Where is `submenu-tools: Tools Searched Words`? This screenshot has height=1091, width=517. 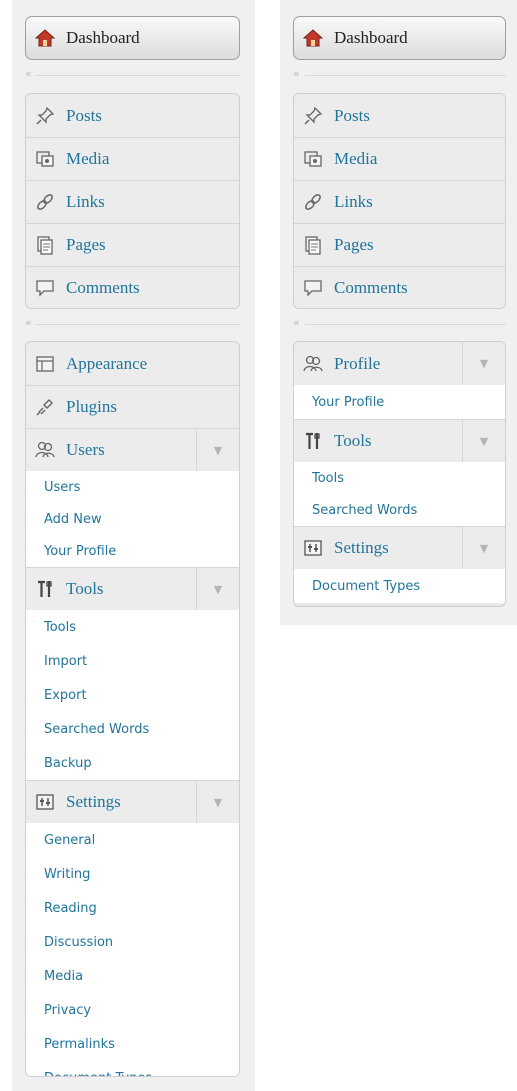
submenu-tools: Tools Searched Words is located at coordinates (399, 494).